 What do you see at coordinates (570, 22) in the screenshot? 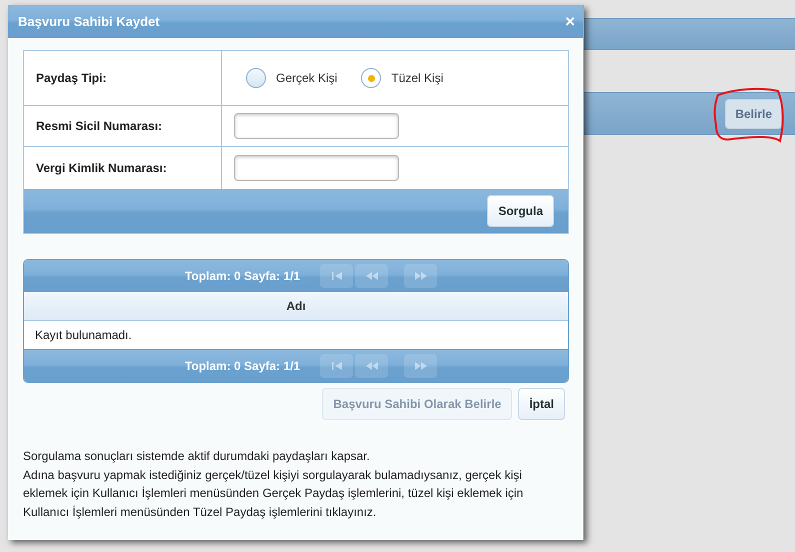
I see `close-button: ×` at bounding box center [570, 22].